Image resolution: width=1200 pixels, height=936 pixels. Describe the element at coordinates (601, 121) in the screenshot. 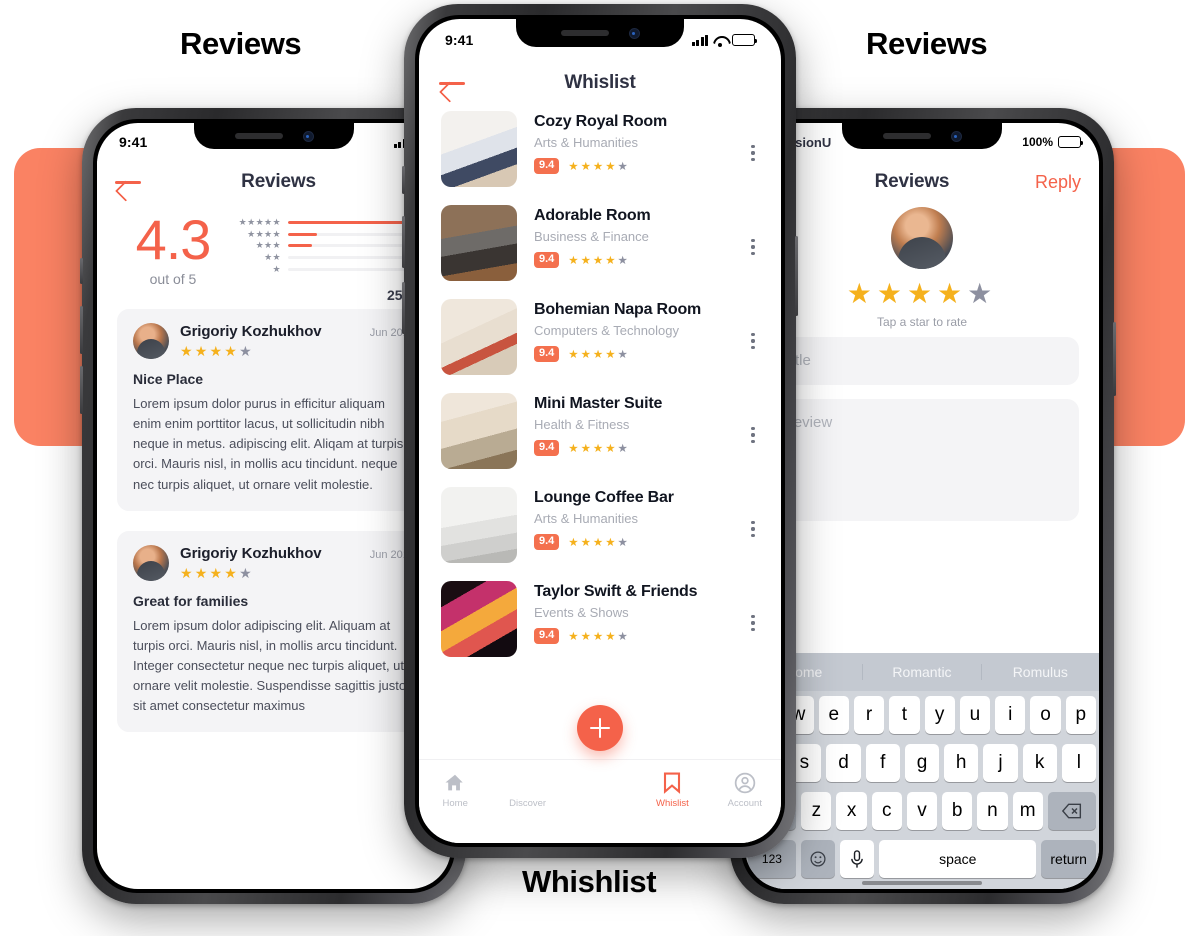

I see `item-title: Cozy Royal Room` at that location.